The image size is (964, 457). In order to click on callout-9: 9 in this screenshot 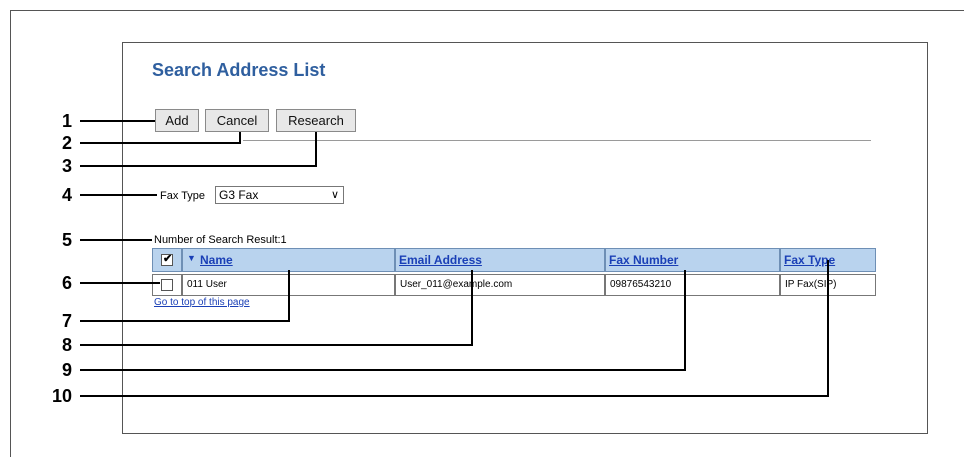, I will do `click(67, 370)`.